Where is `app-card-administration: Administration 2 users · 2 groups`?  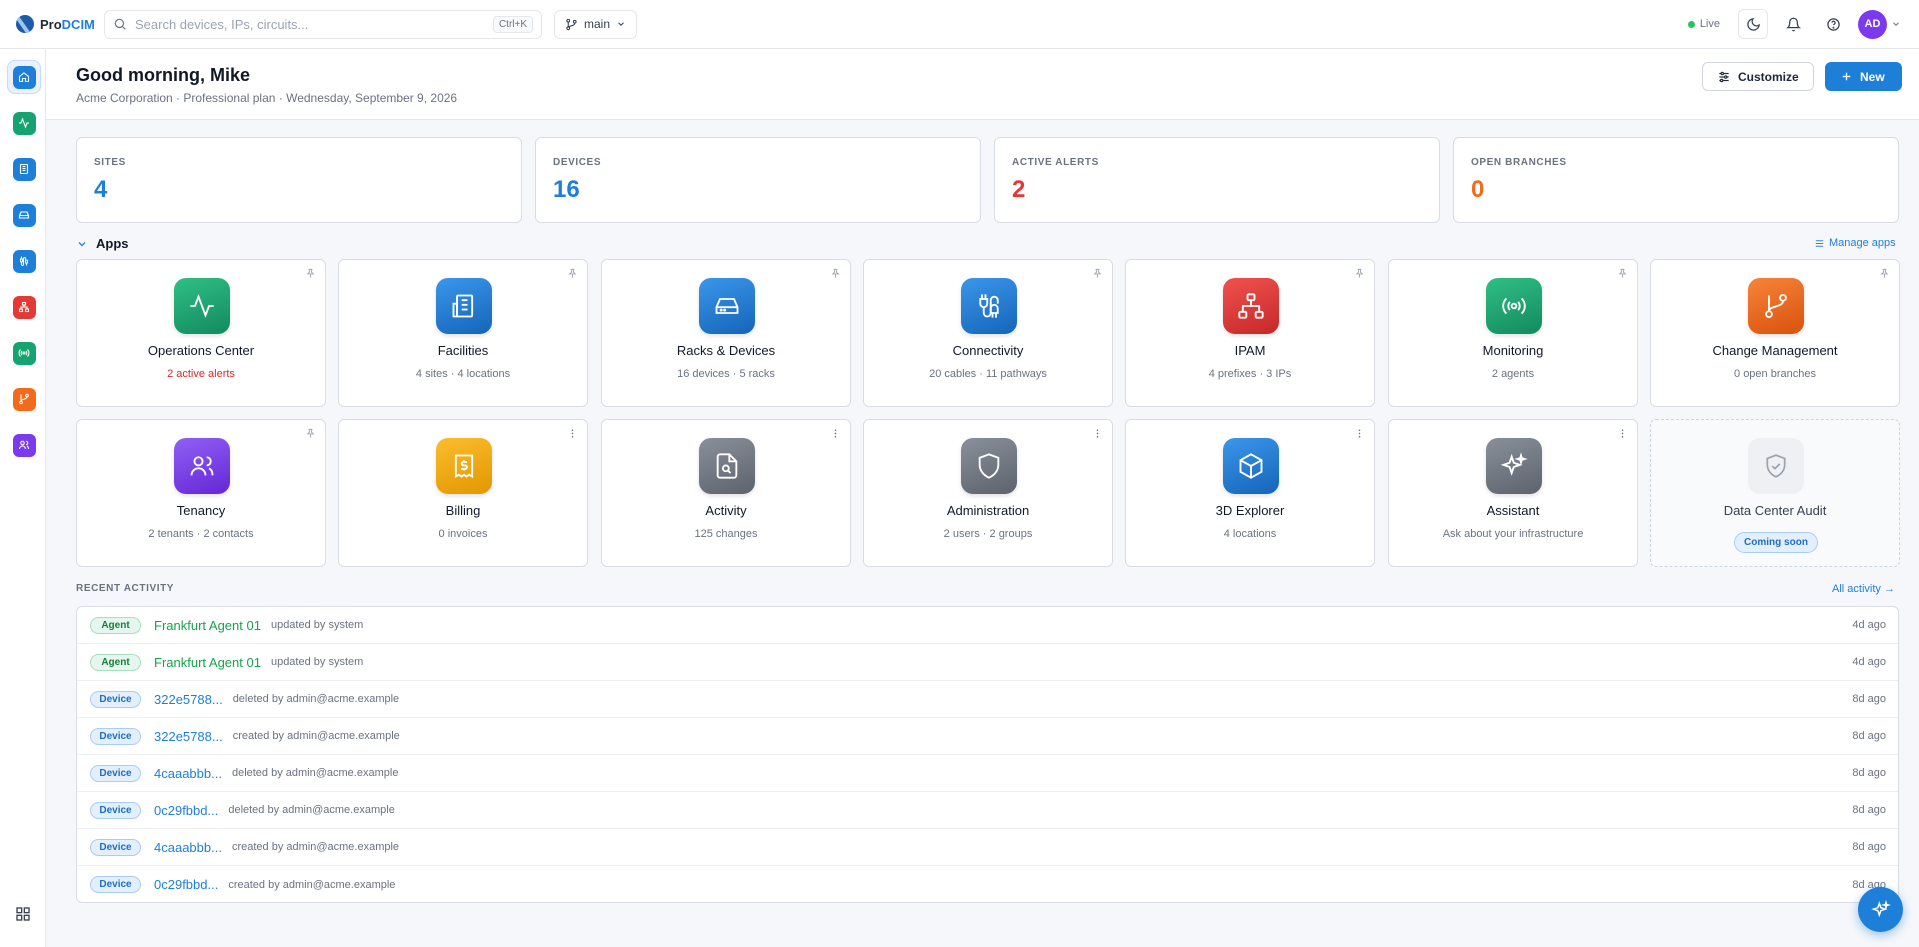
app-card-administration: Administration 2 users · 2 groups is located at coordinates (988, 493).